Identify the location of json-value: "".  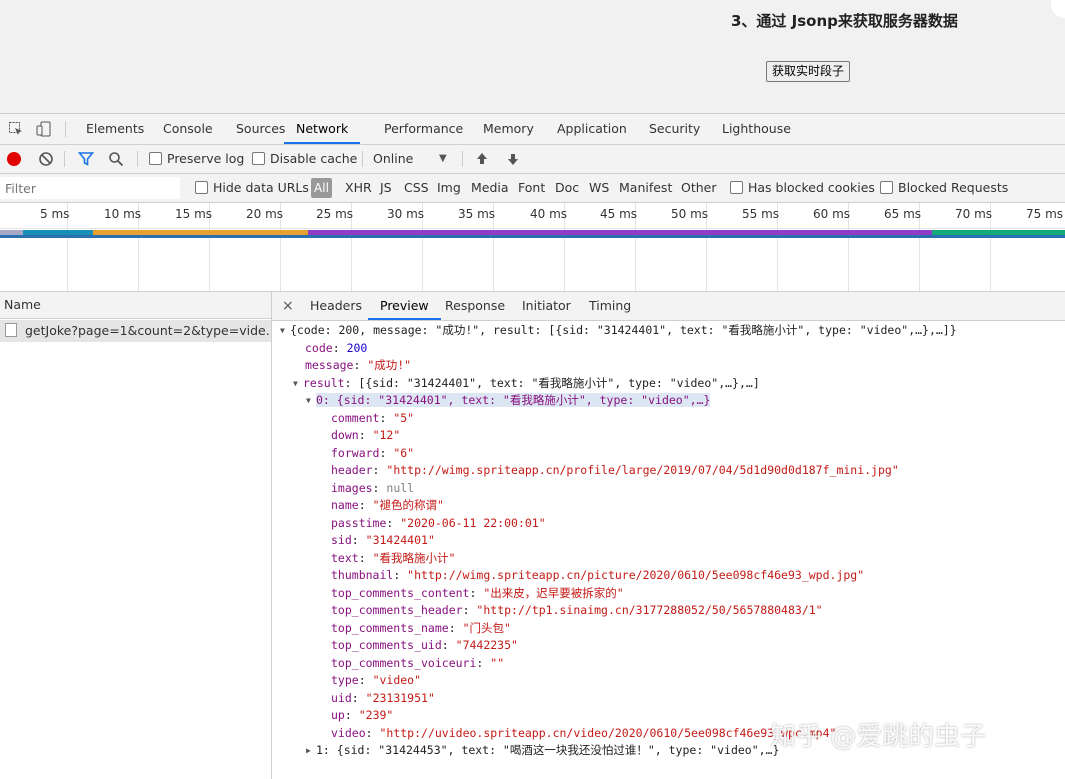
(497, 662).